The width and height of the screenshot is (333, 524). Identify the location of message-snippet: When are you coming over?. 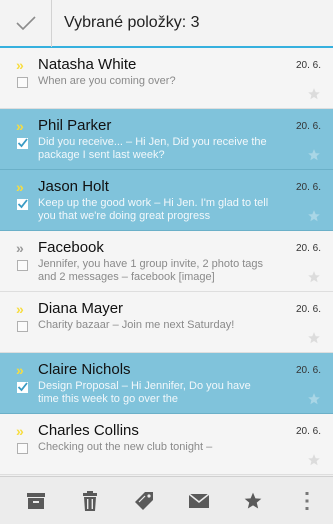
(107, 81).